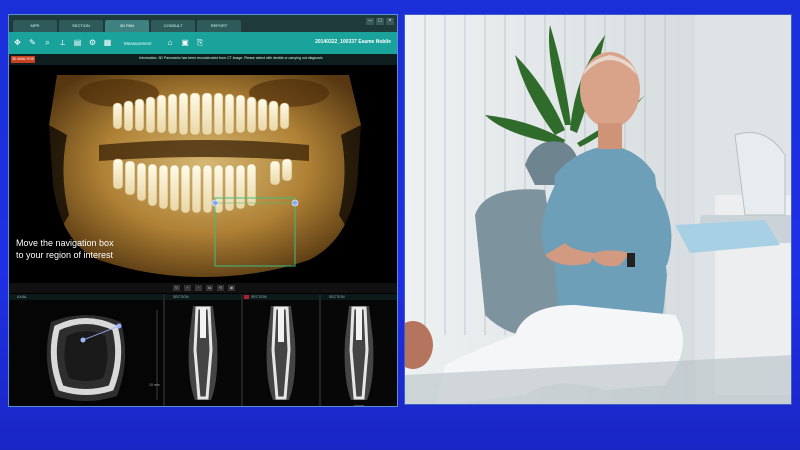 Image resolution: width=800 pixels, height=450 pixels. What do you see at coordinates (200, 43) in the screenshot?
I see `export-icon: ⎘` at bounding box center [200, 43].